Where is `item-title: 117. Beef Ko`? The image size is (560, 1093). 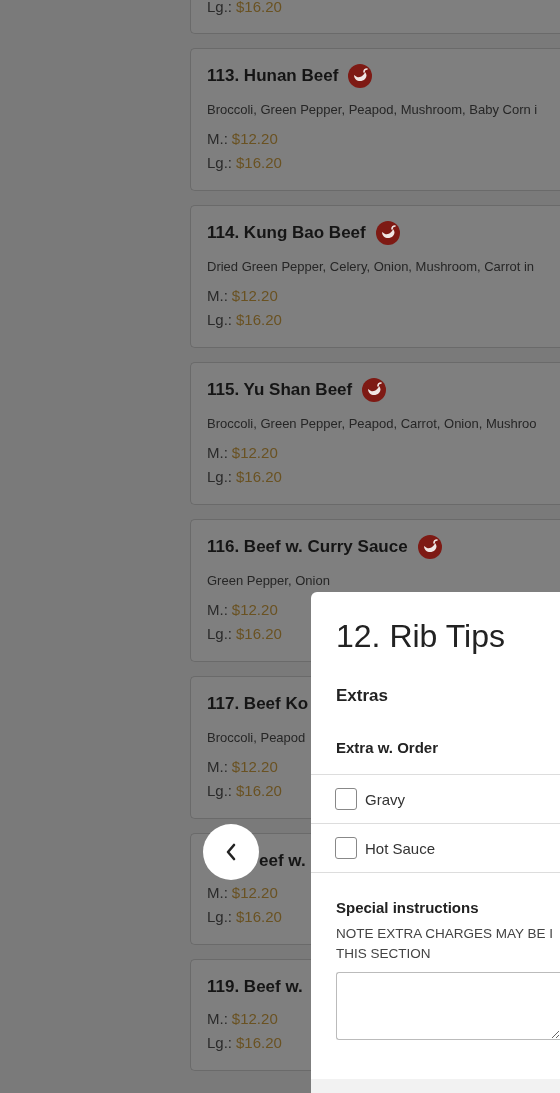 item-title: 117. Beef Ko is located at coordinates (258, 704).